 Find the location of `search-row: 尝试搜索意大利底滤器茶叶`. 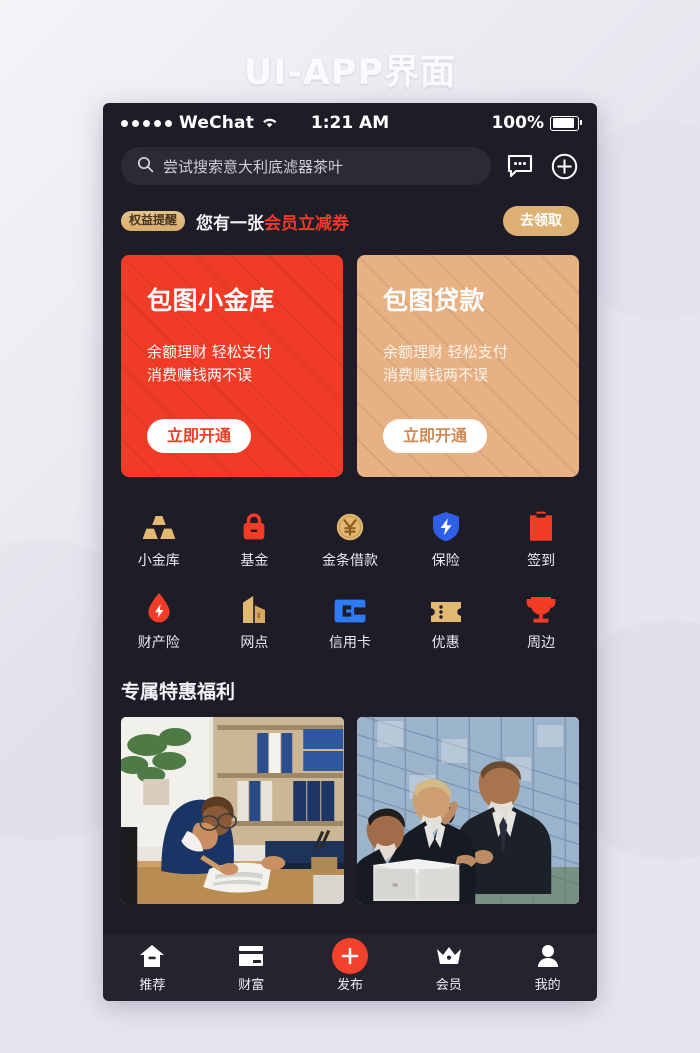

search-row: 尝试搜索意大利底滤器茶叶 is located at coordinates (350, 170).